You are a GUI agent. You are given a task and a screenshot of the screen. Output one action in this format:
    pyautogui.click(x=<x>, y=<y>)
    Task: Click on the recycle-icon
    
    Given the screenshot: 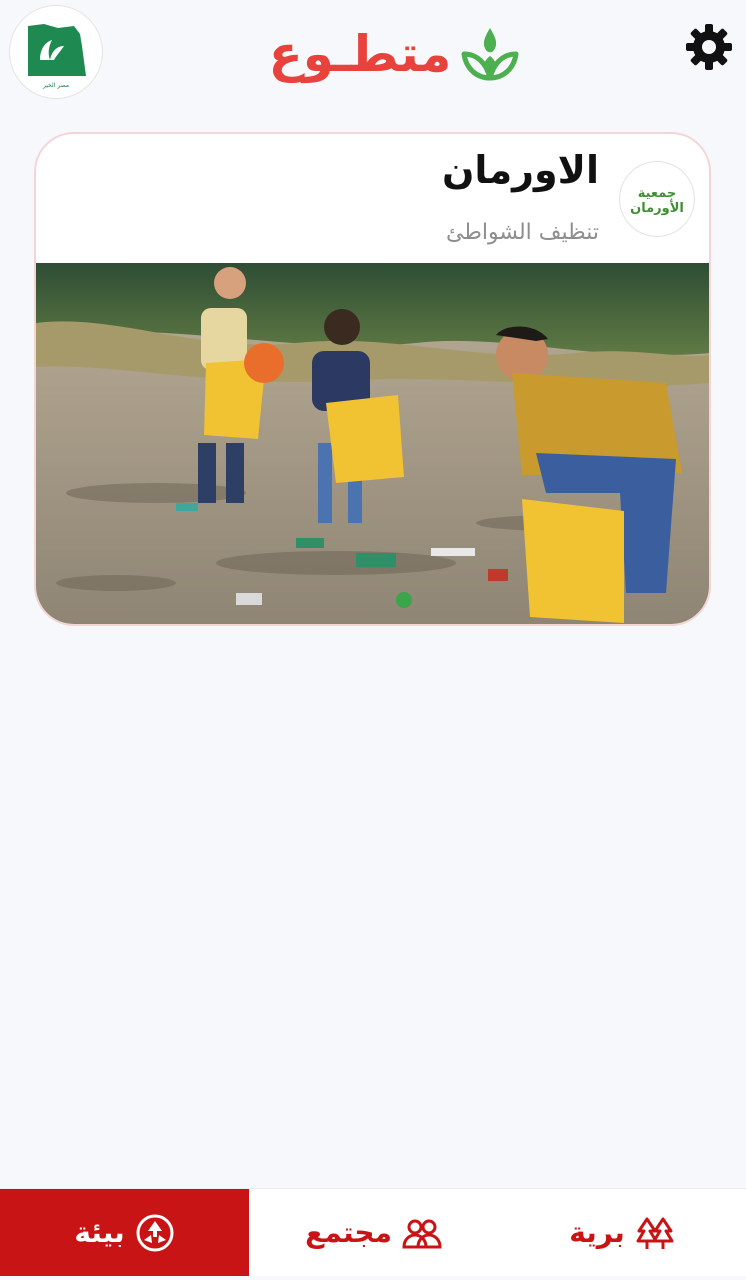 What is the action you would take?
    pyautogui.click(x=155, y=1232)
    